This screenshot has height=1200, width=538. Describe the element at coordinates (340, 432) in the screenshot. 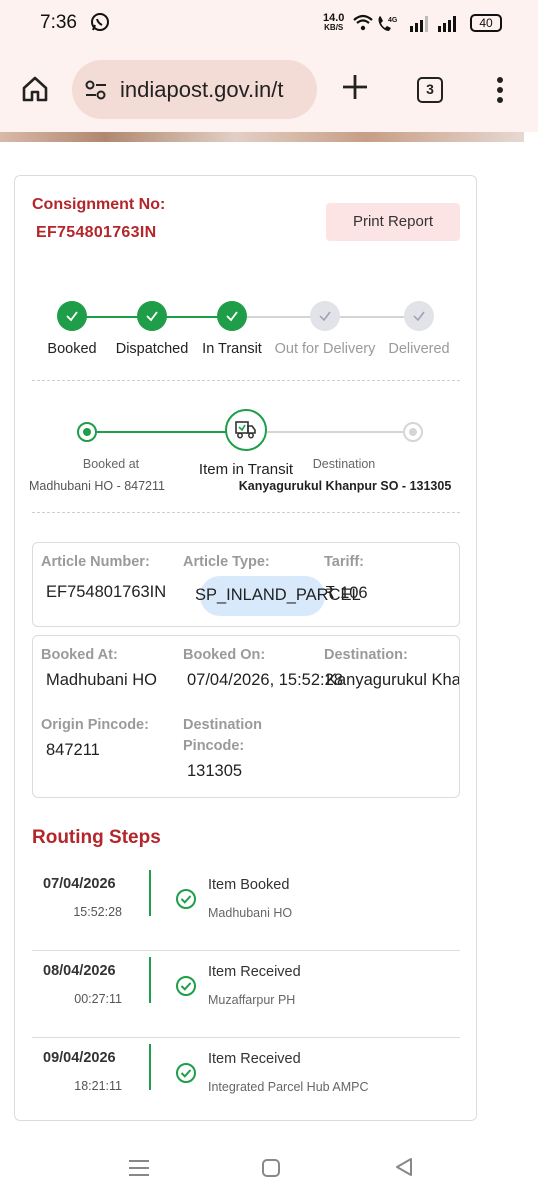

I see `route-remaining-line` at that location.